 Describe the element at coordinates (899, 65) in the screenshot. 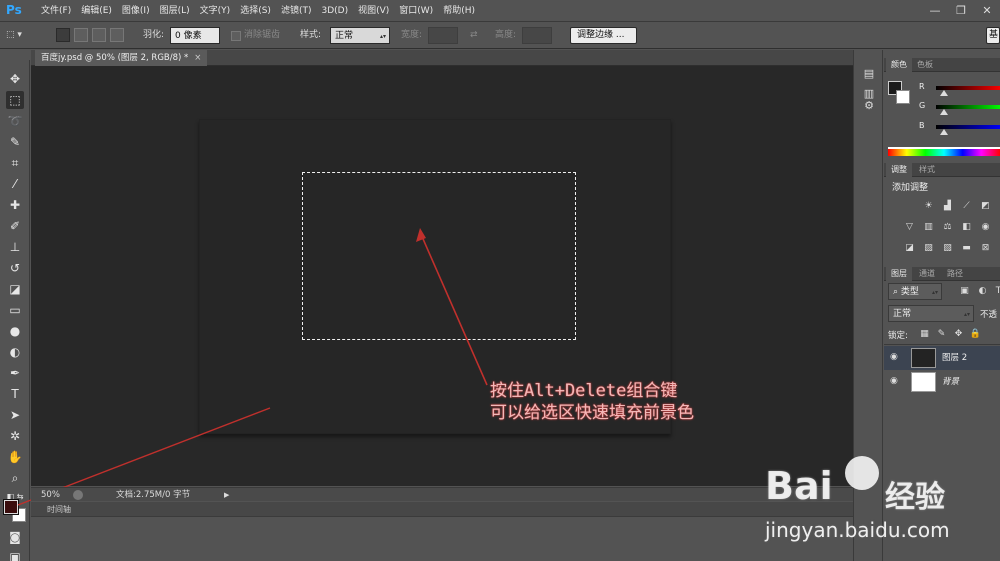

I see `tab-color: 颜色` at that location.